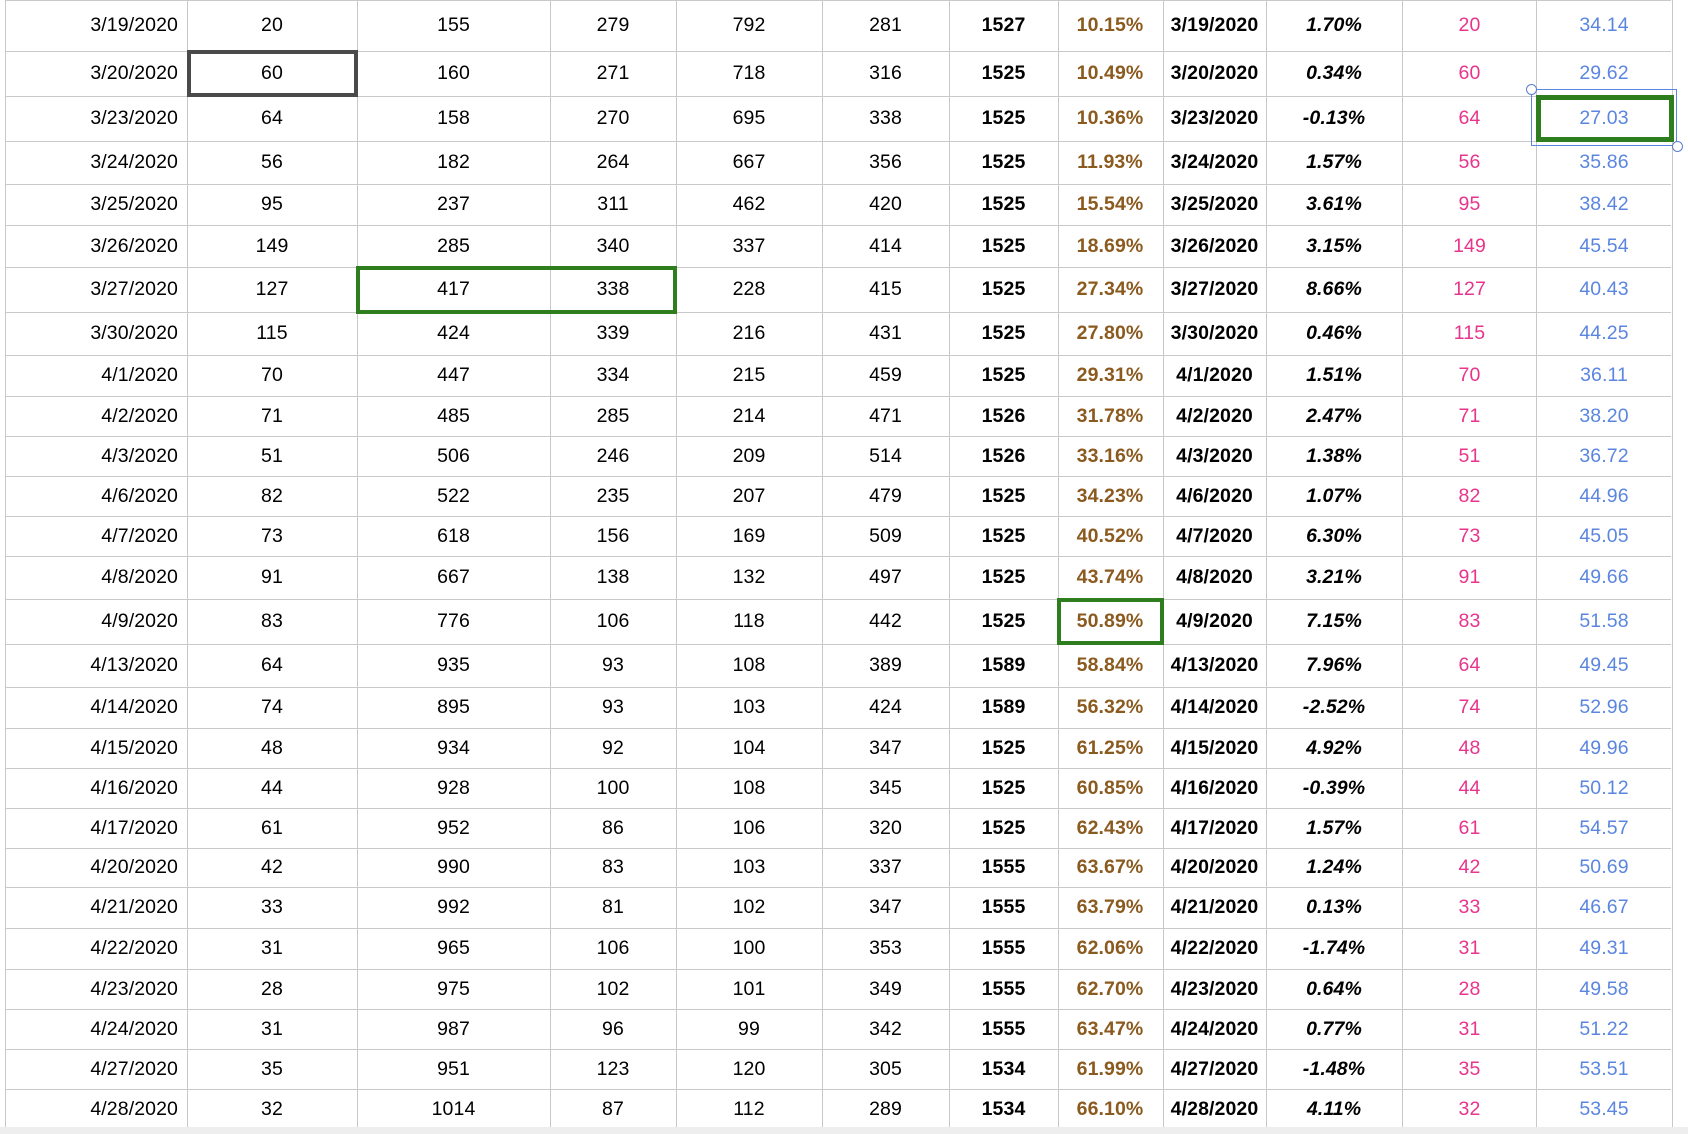  I want to click on col-d-cell: 667, so click(749, 162).